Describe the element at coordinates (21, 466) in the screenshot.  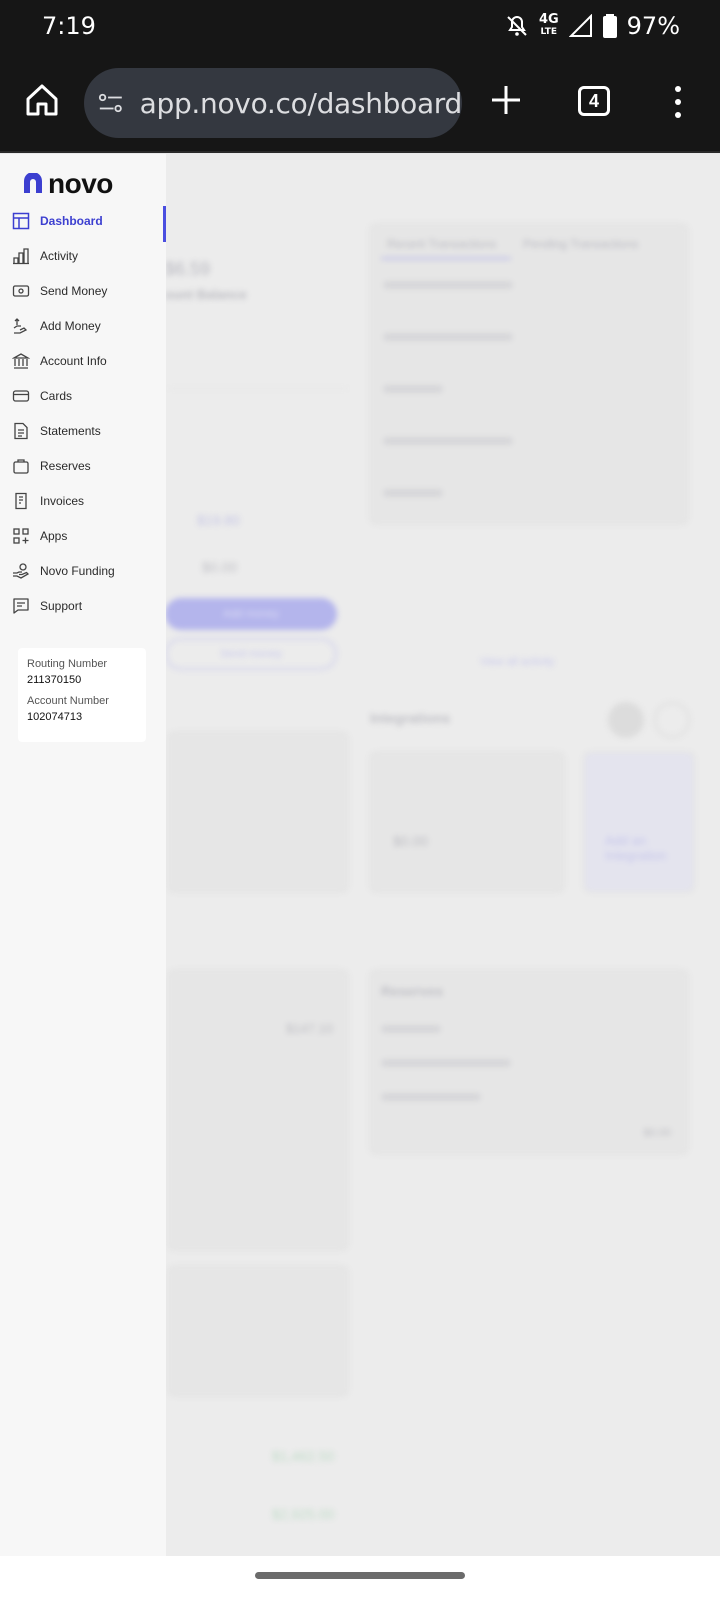
I see `reserves-icon` at that location.